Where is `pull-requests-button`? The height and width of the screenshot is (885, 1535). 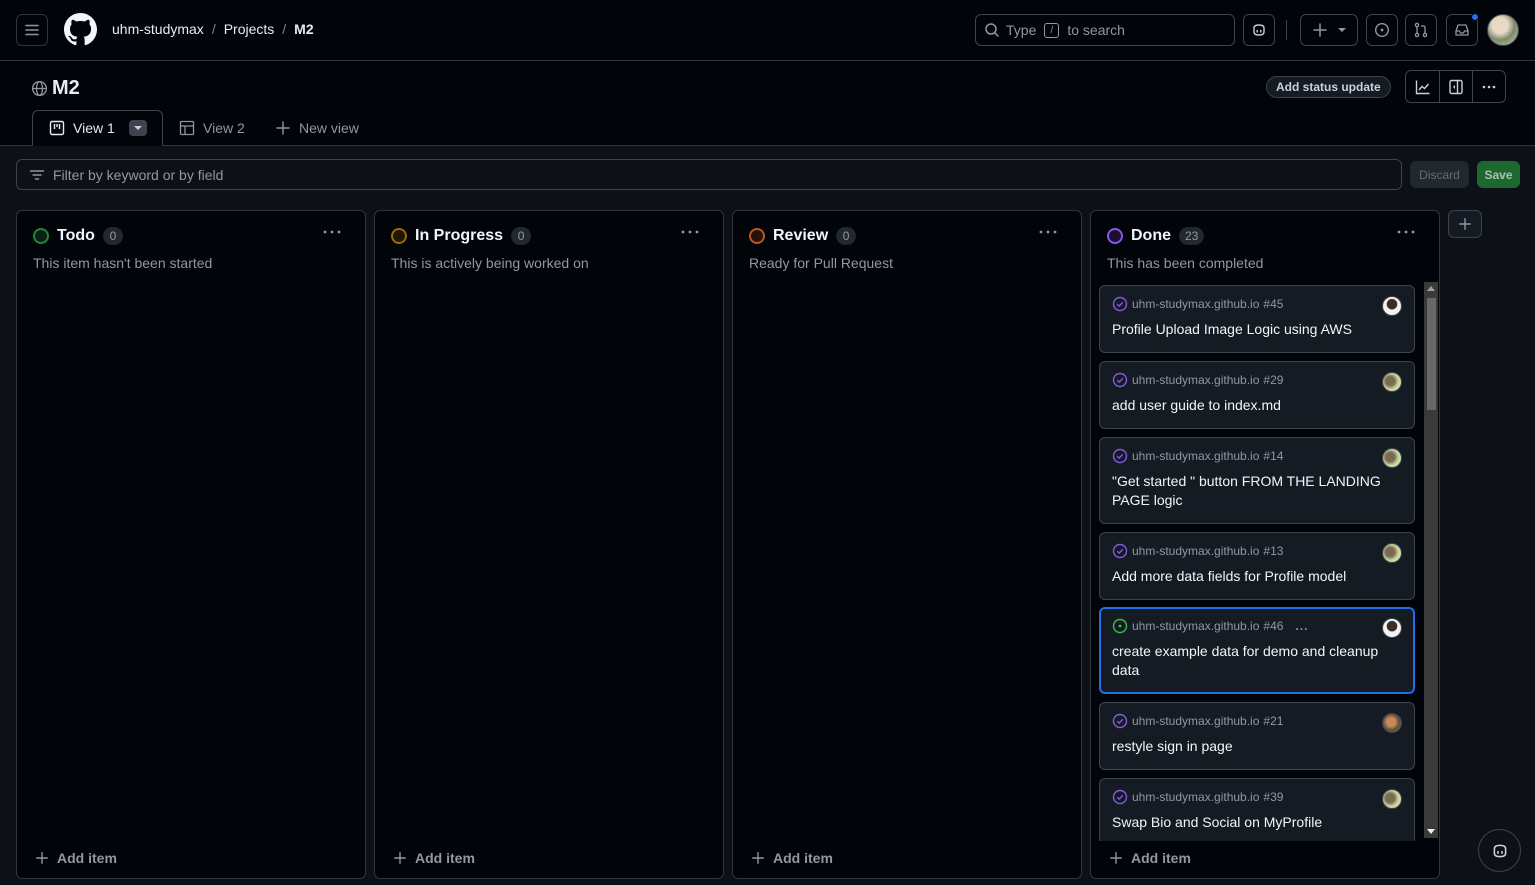 pull-requests-button is located at coordinates (1421, 30).